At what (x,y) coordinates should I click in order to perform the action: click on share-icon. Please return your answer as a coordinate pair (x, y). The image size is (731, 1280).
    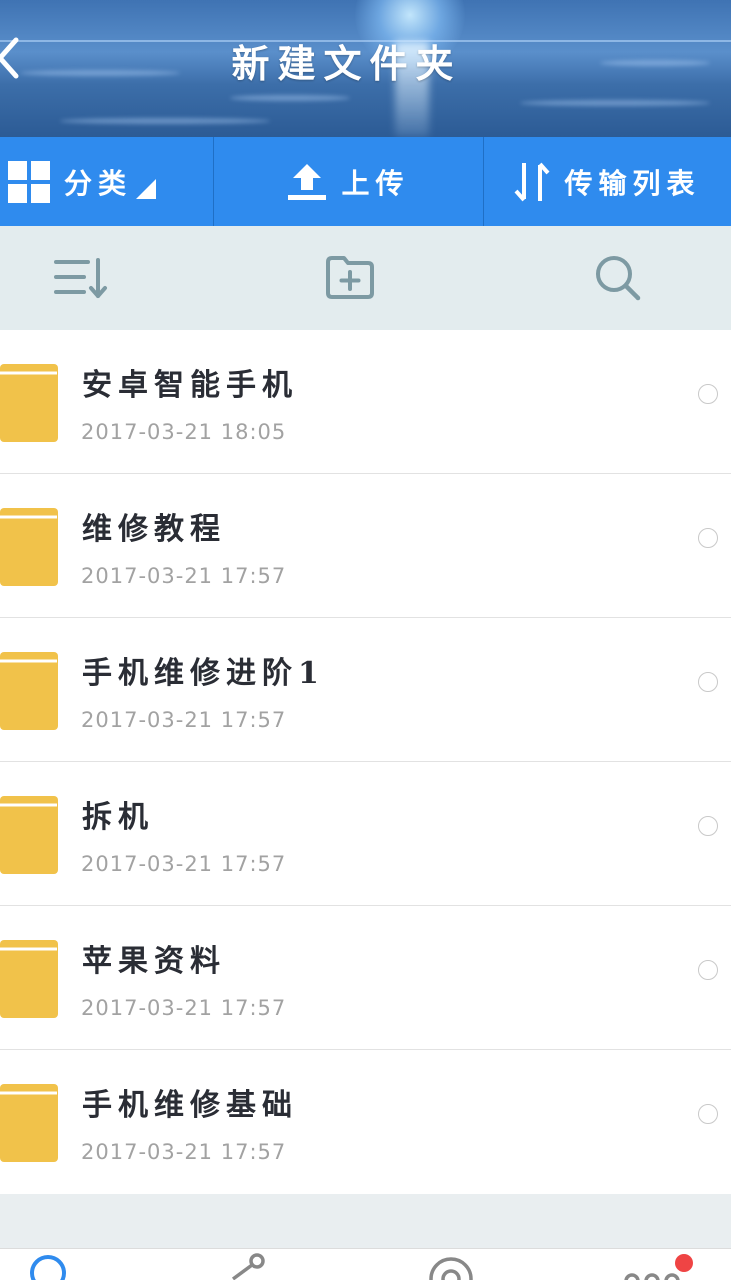
    Looking at the image, I should click on (248, 1266).